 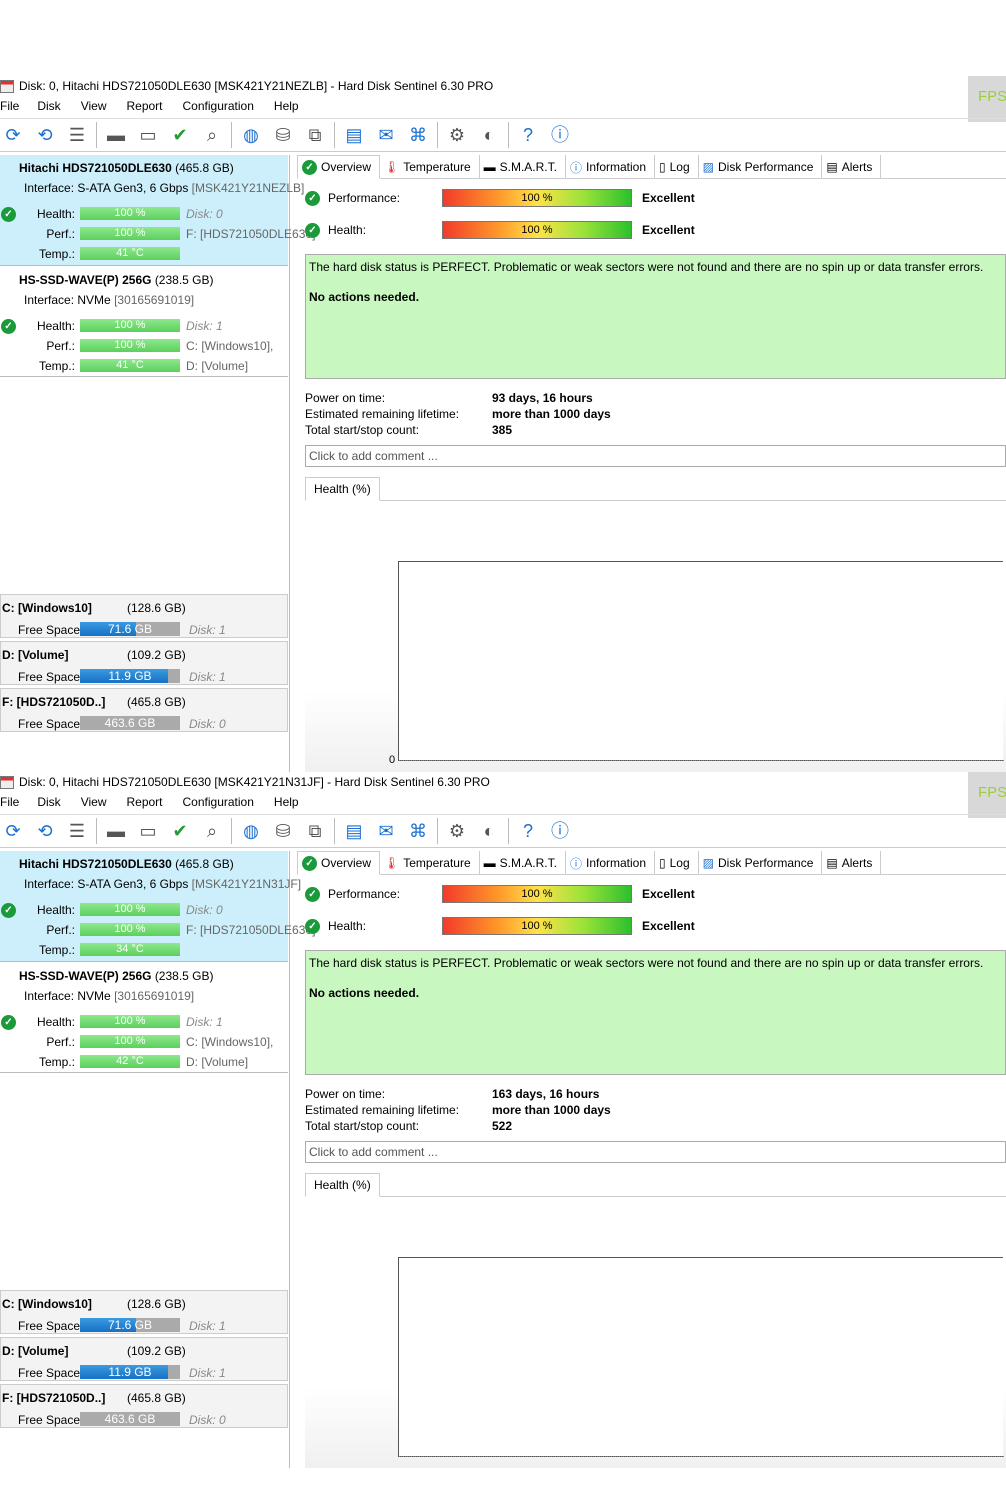 What do you see at coordinates (35, 655) in the screenshot?
I see `volume-name: D: [Volume]` at bounding box center [35, 655].